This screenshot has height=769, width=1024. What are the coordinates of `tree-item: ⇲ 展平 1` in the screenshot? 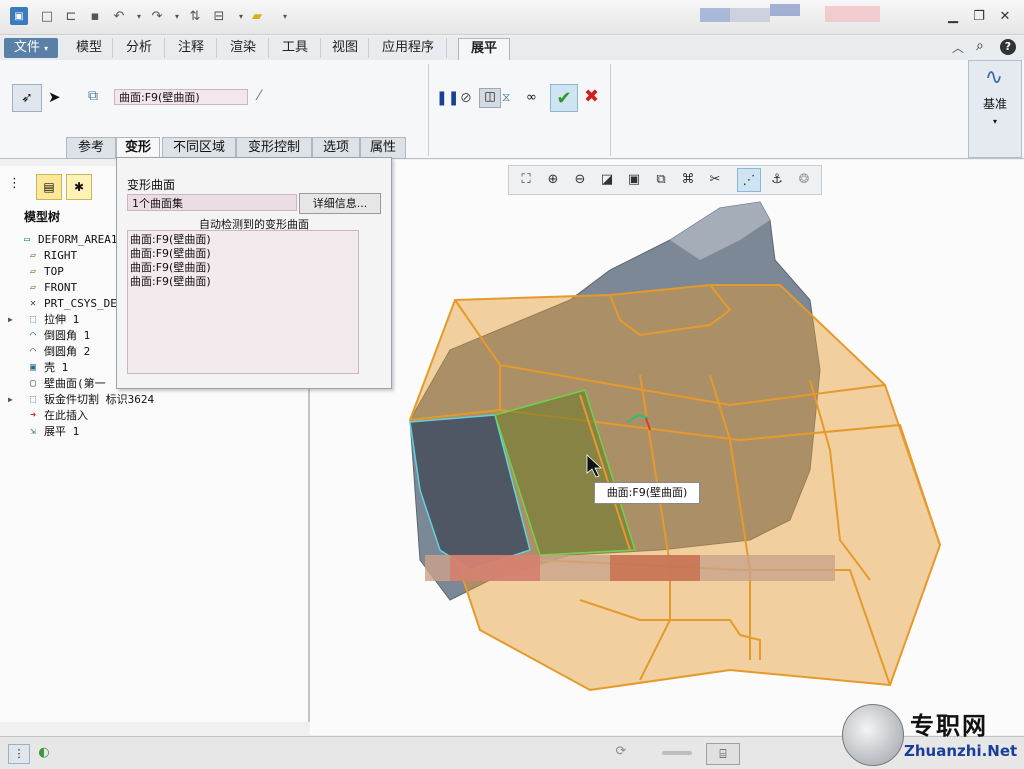 It's located at (158, 432).